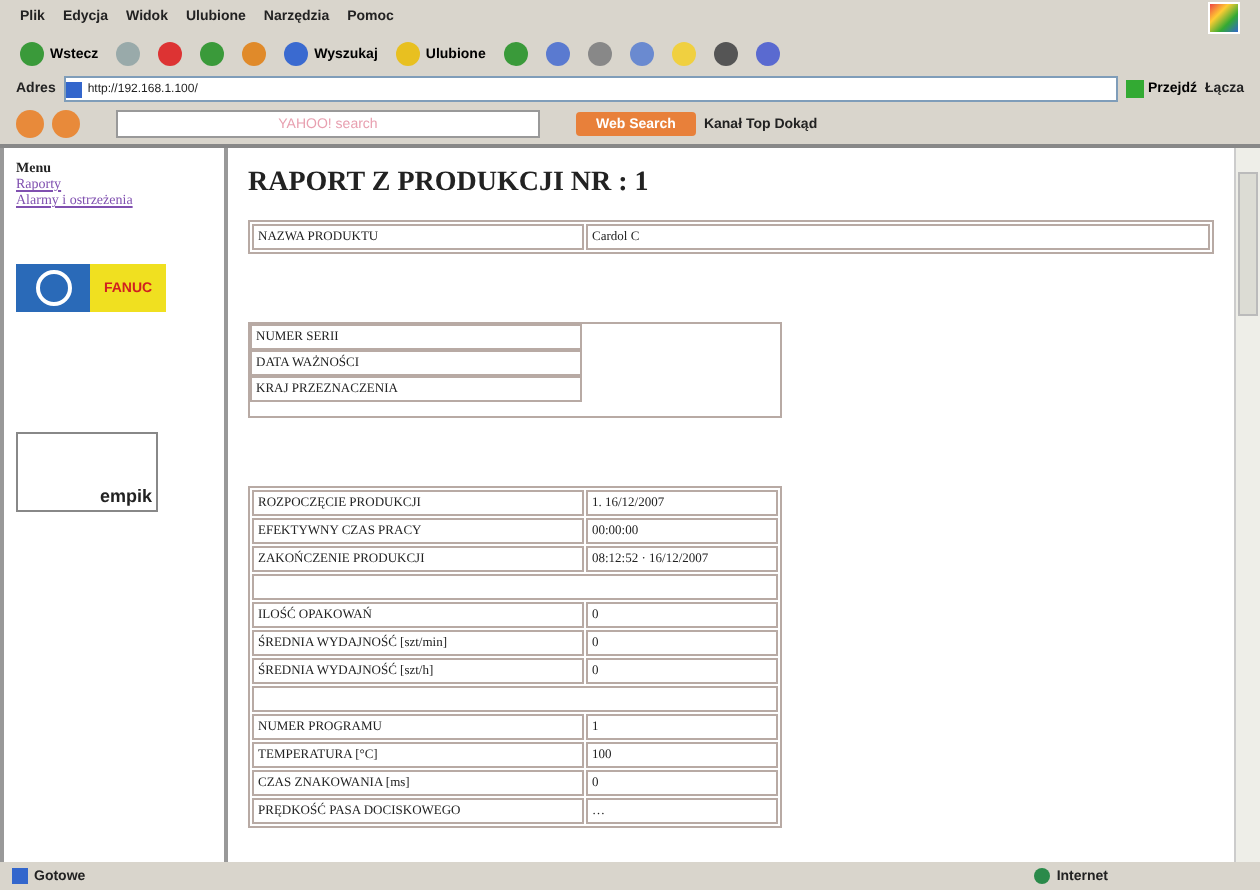  What do you see at coordinates (1224, 17) in the screenshot?
I see `windows-logo-icon` at bounding box center [1224, 17].